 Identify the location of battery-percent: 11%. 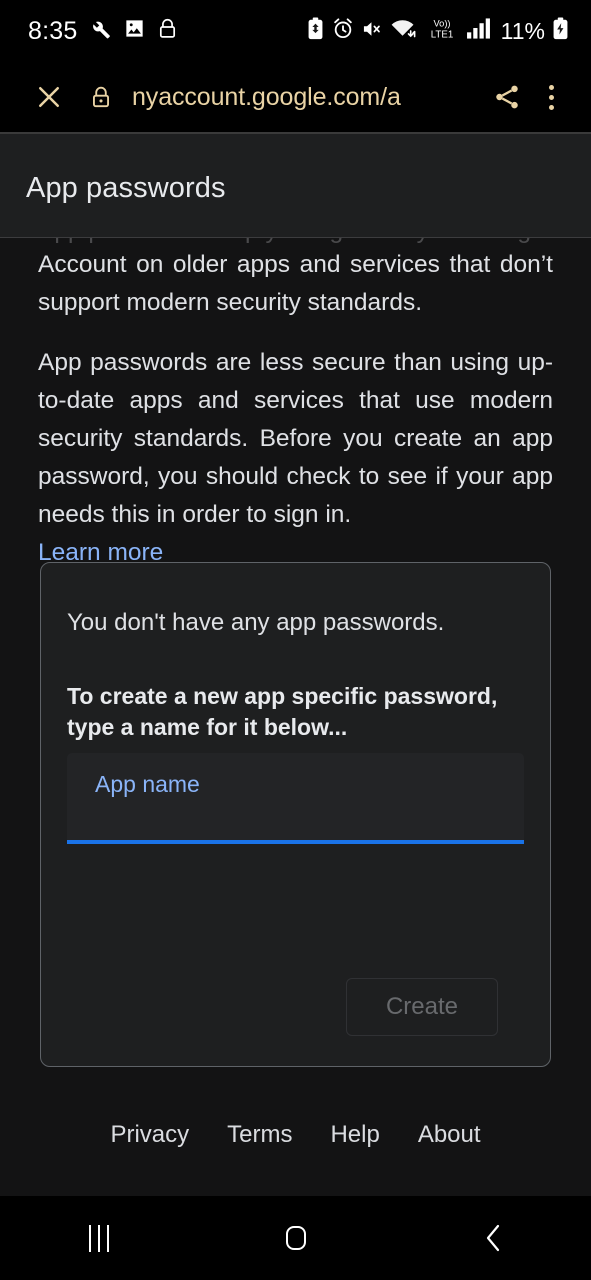
(522, 30).